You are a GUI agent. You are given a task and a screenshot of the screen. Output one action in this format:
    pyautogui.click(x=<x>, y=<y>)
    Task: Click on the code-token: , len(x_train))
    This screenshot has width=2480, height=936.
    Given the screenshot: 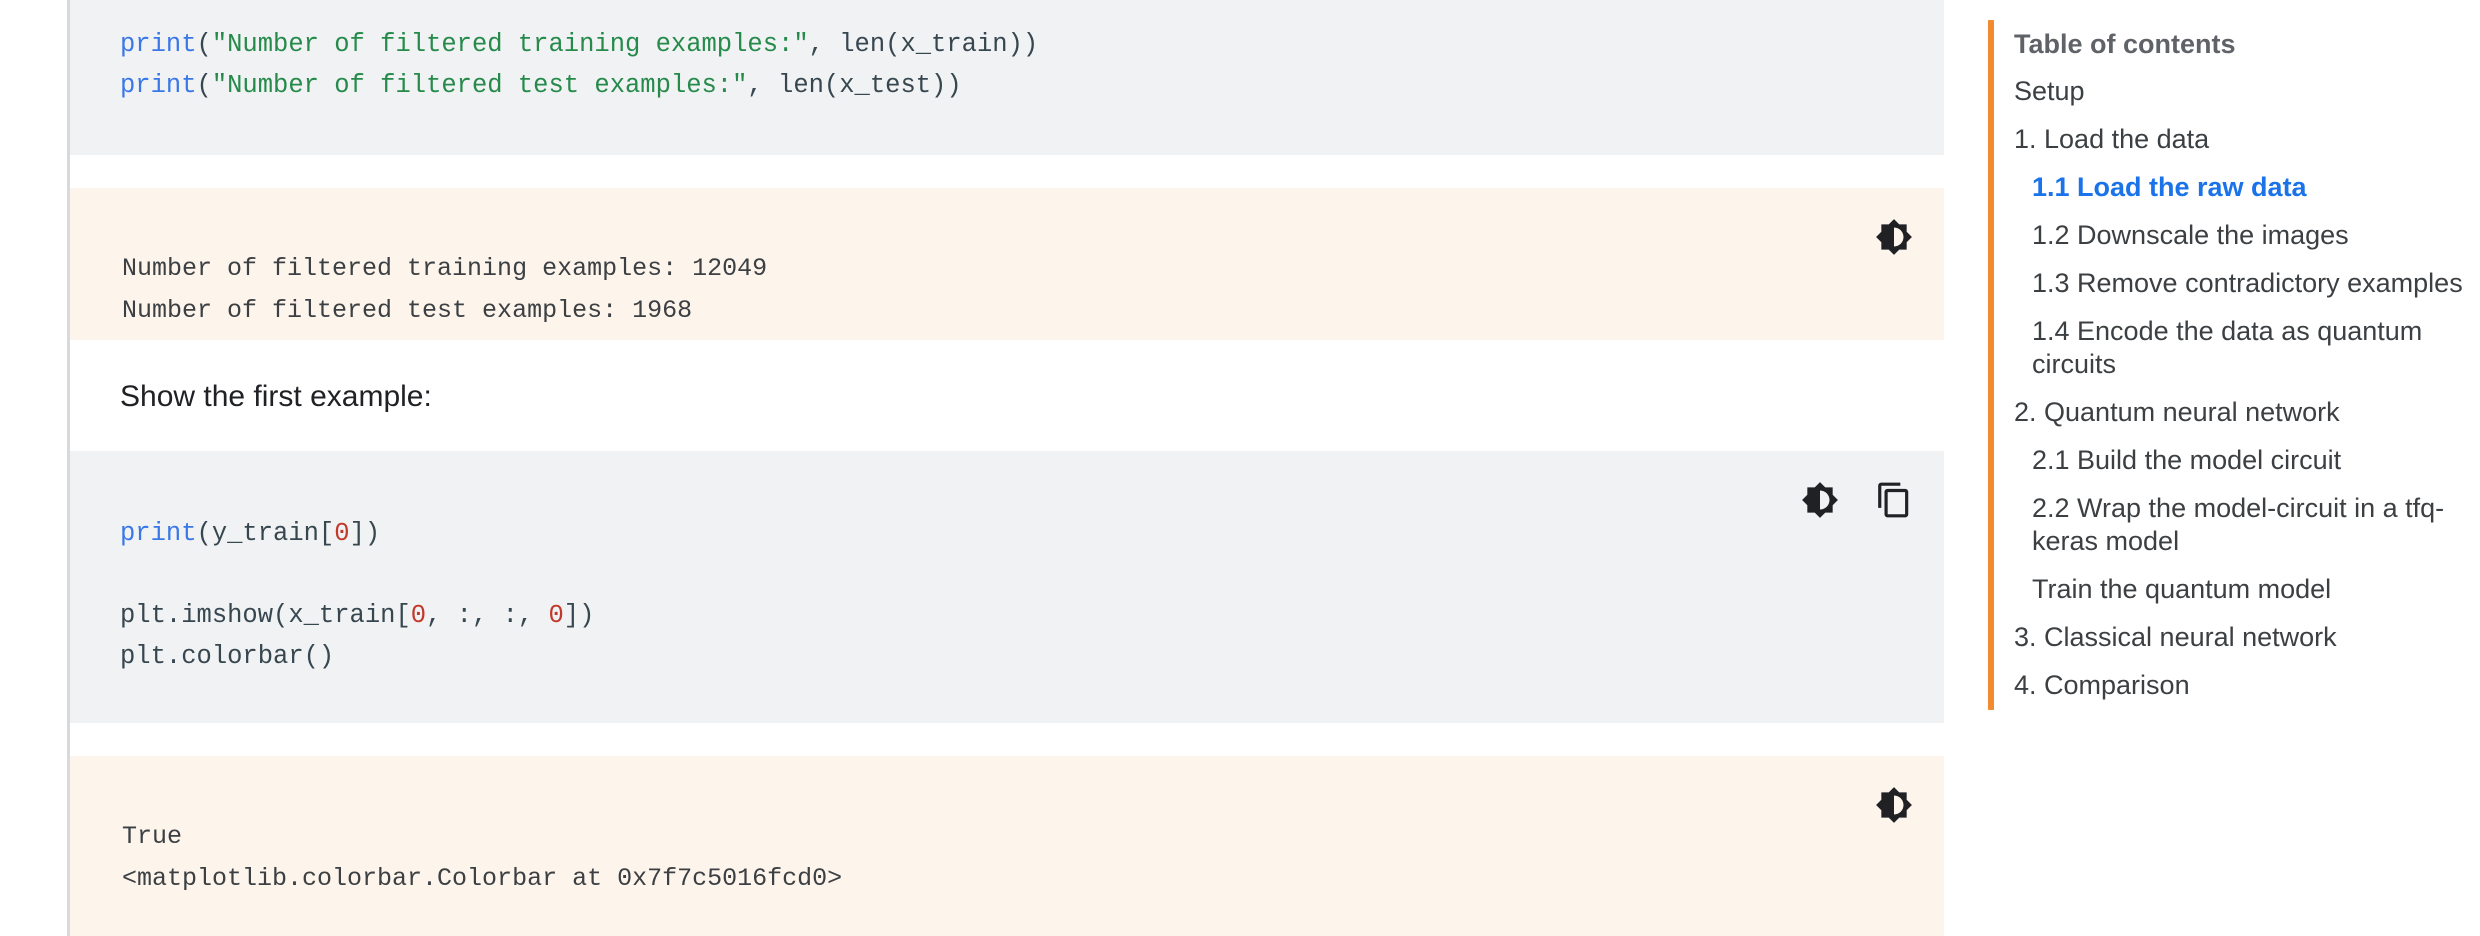 What is the action you would take?
    pyautogui.click(x=923, y=44)
    